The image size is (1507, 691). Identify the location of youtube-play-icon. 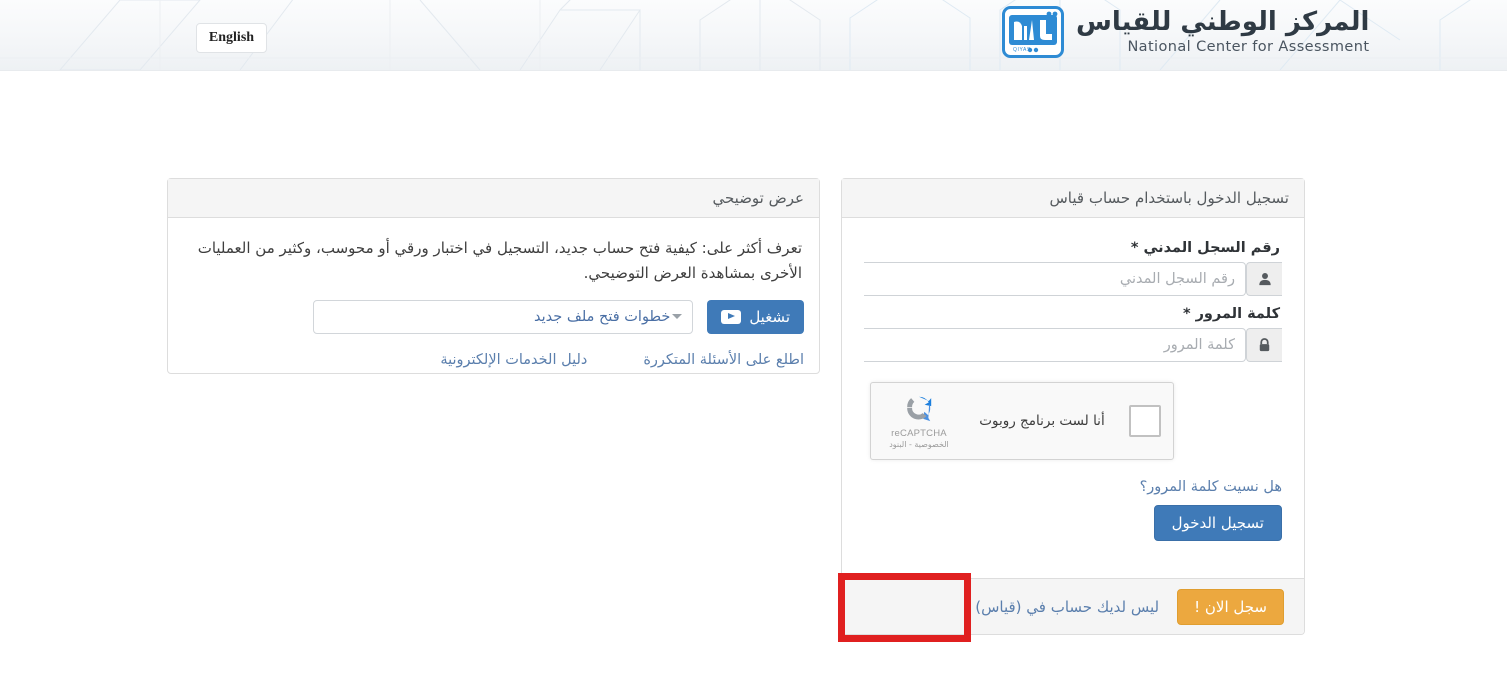
(731, 316).